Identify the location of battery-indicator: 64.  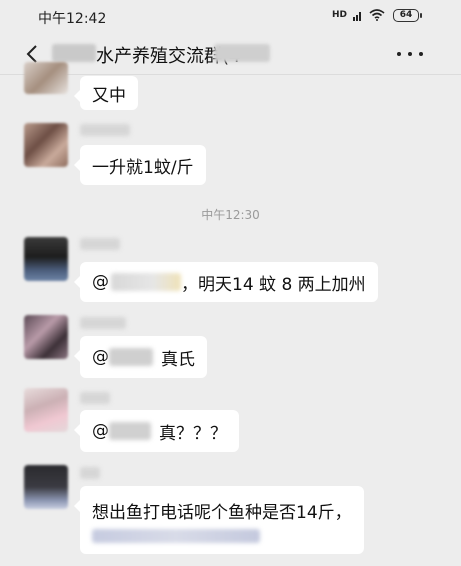
(407, 15).